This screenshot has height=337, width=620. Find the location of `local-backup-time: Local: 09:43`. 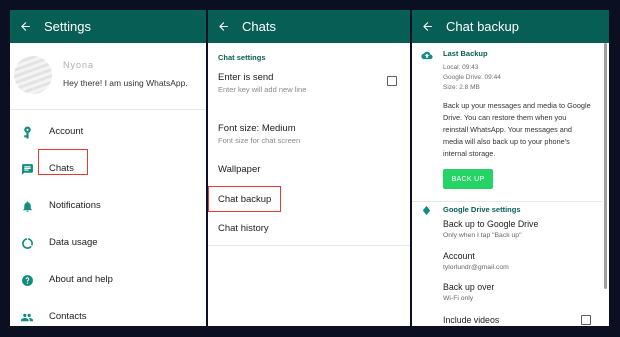

local-backup-time: Local: 09:43 is located at coordinates (461, 67).